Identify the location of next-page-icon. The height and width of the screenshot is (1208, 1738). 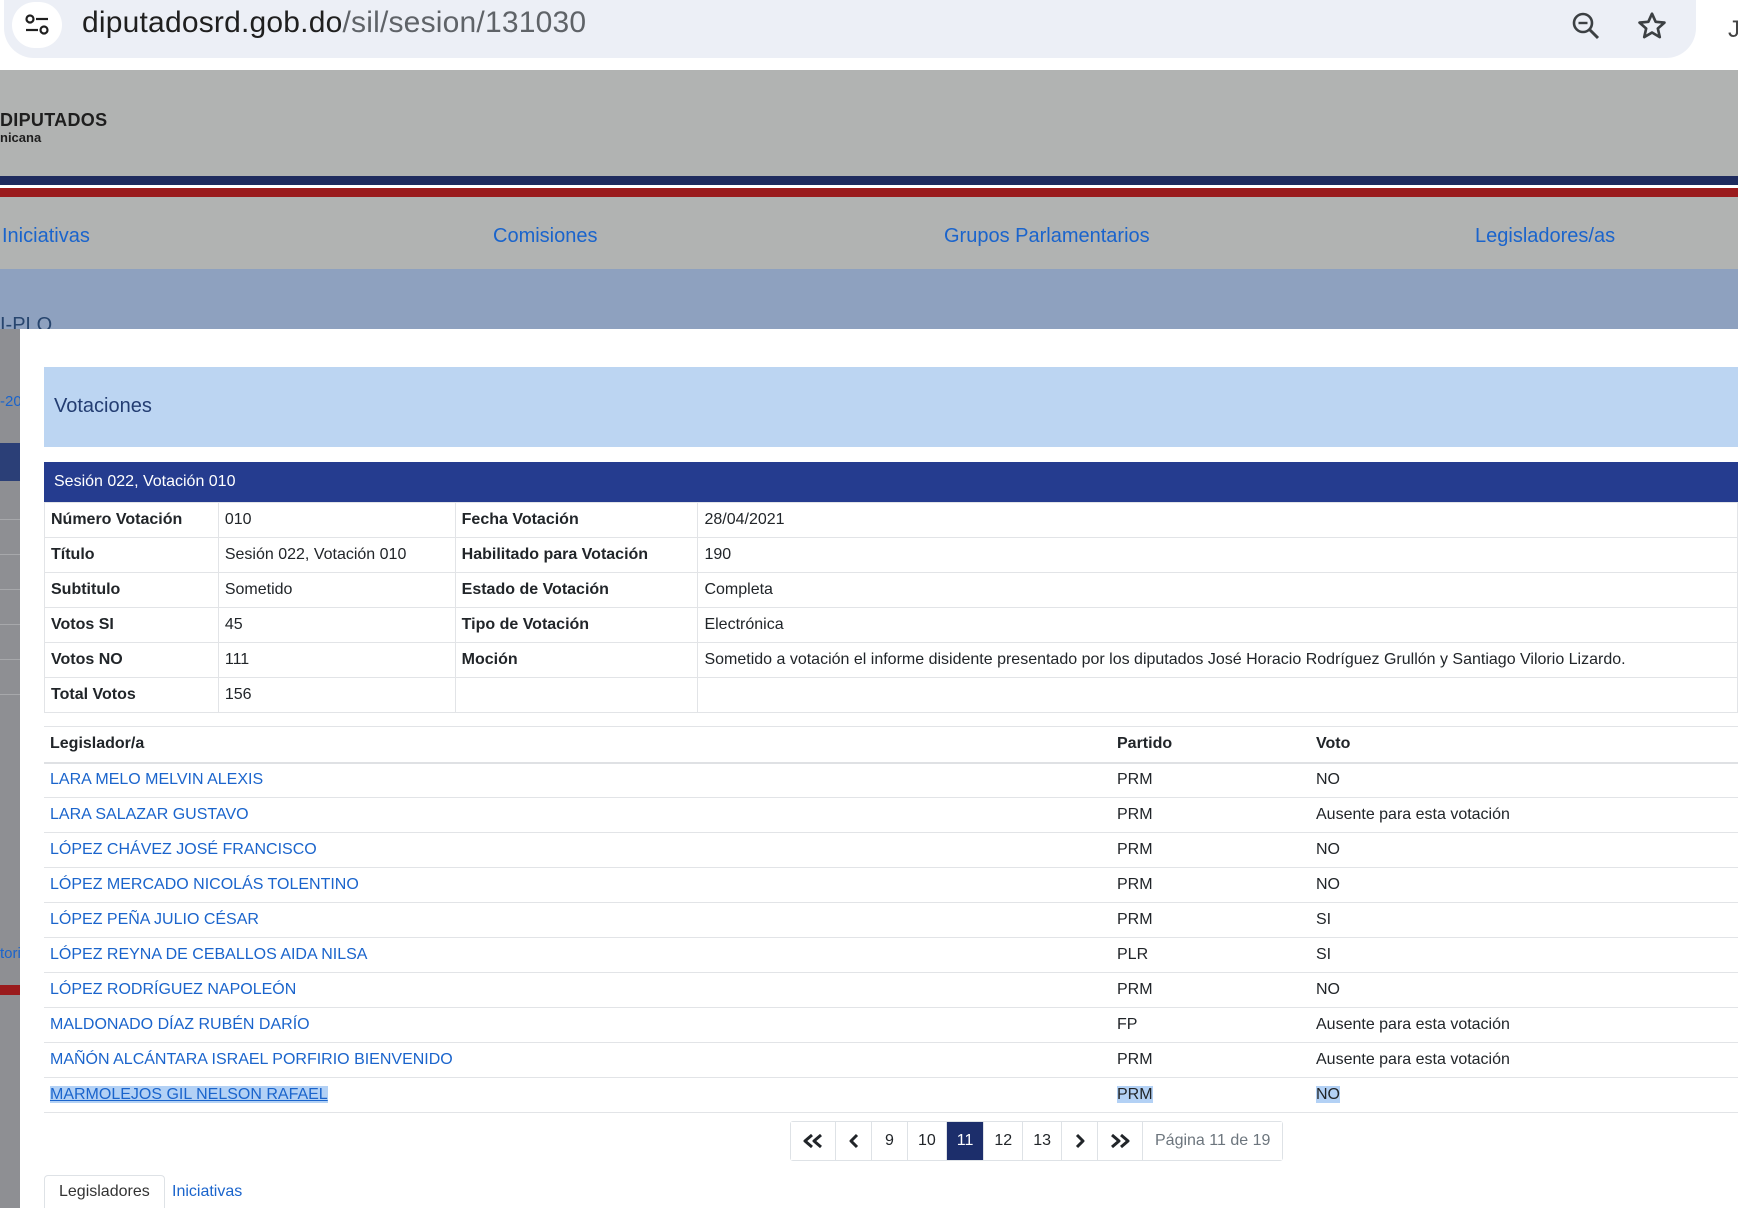
(1080, 1141).